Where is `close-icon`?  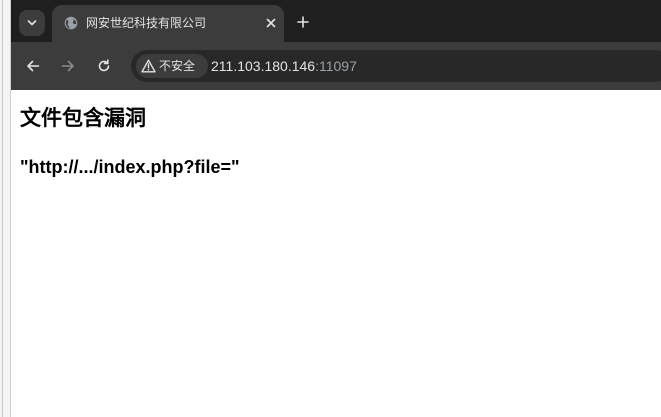
close-icon is located at coordinates (271, 23).